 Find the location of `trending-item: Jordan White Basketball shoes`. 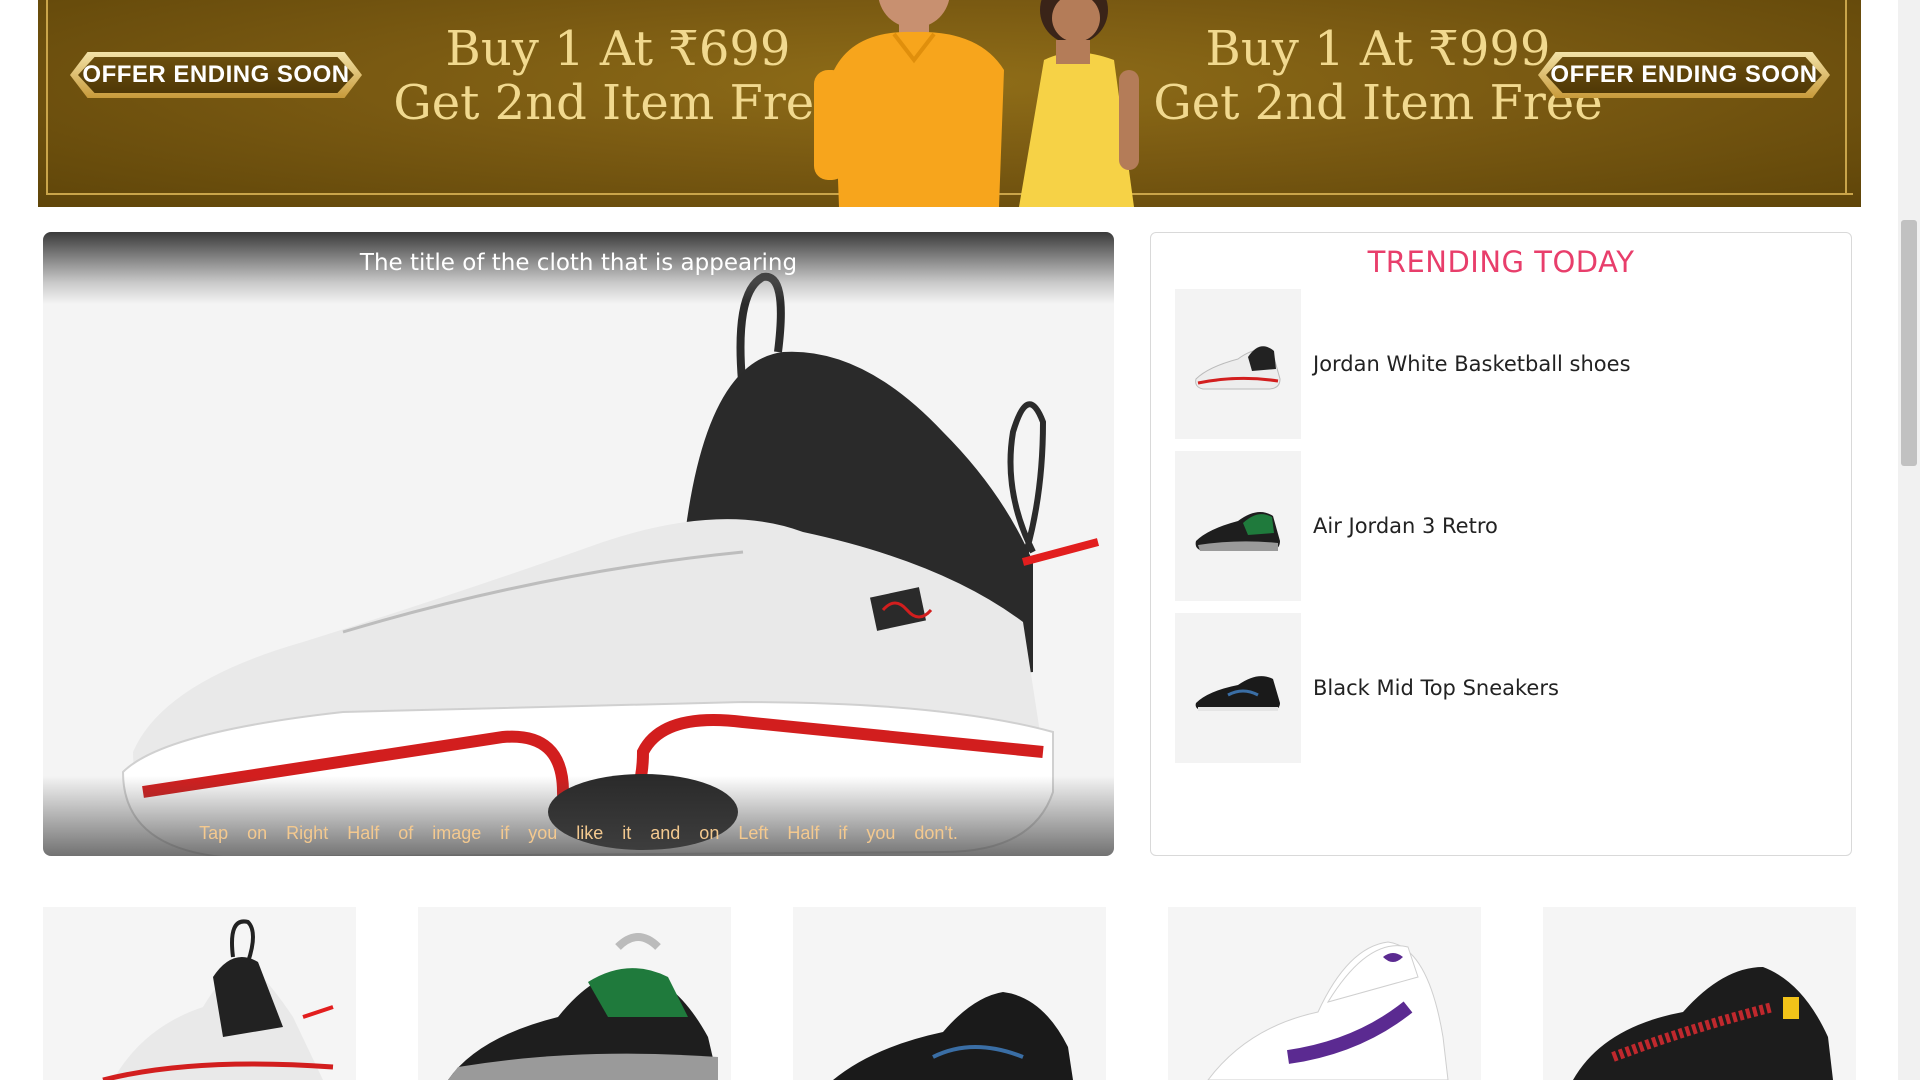

trending-item: Jordan White Basketball shoes is located at coordinates (1403, 364).